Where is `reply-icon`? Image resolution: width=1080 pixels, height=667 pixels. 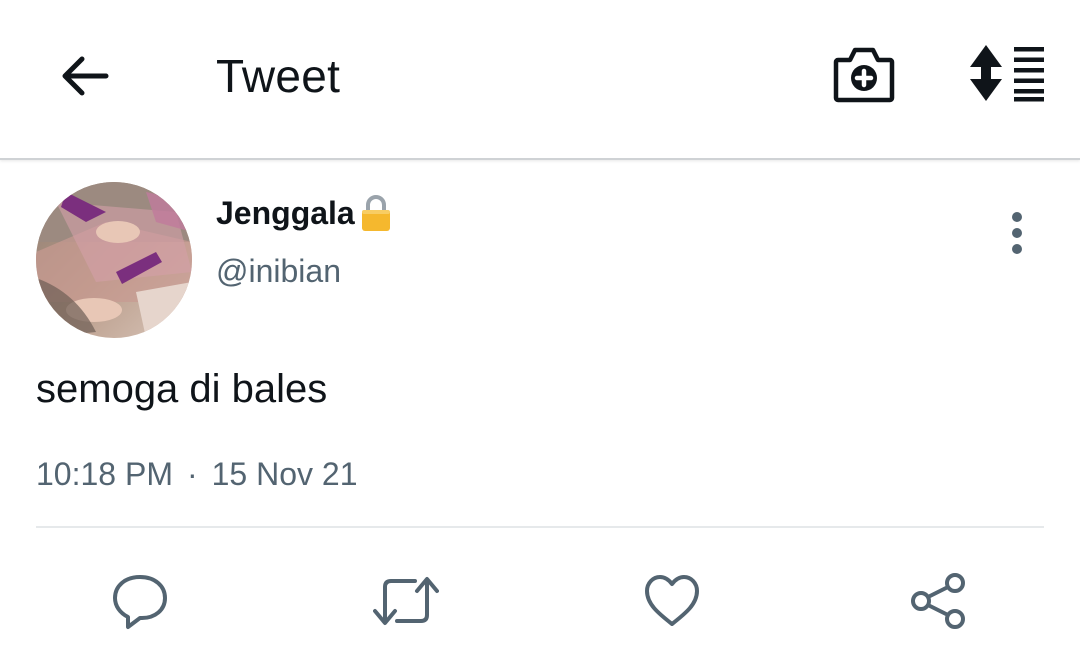 reply-icon is located at coordinates (140, 602).